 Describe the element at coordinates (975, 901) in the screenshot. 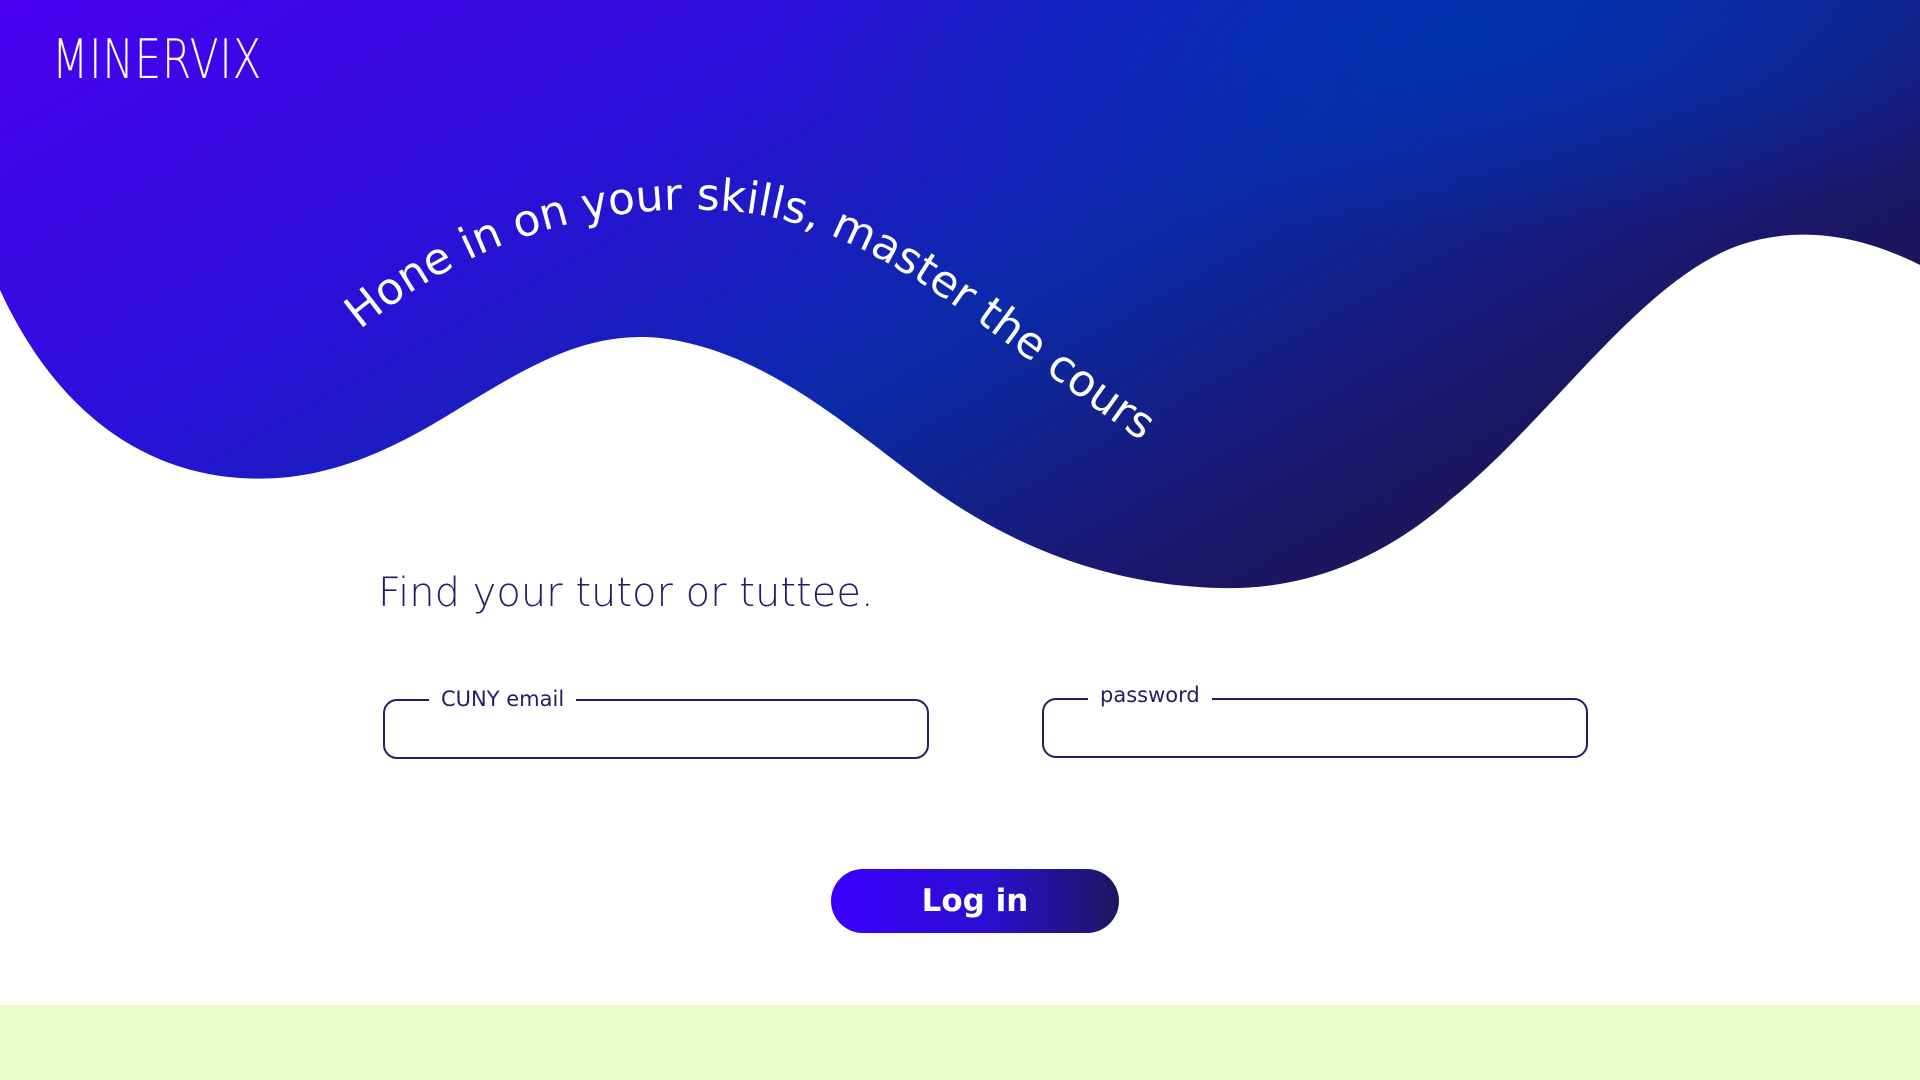

I see `login-button: Log in` at that location.